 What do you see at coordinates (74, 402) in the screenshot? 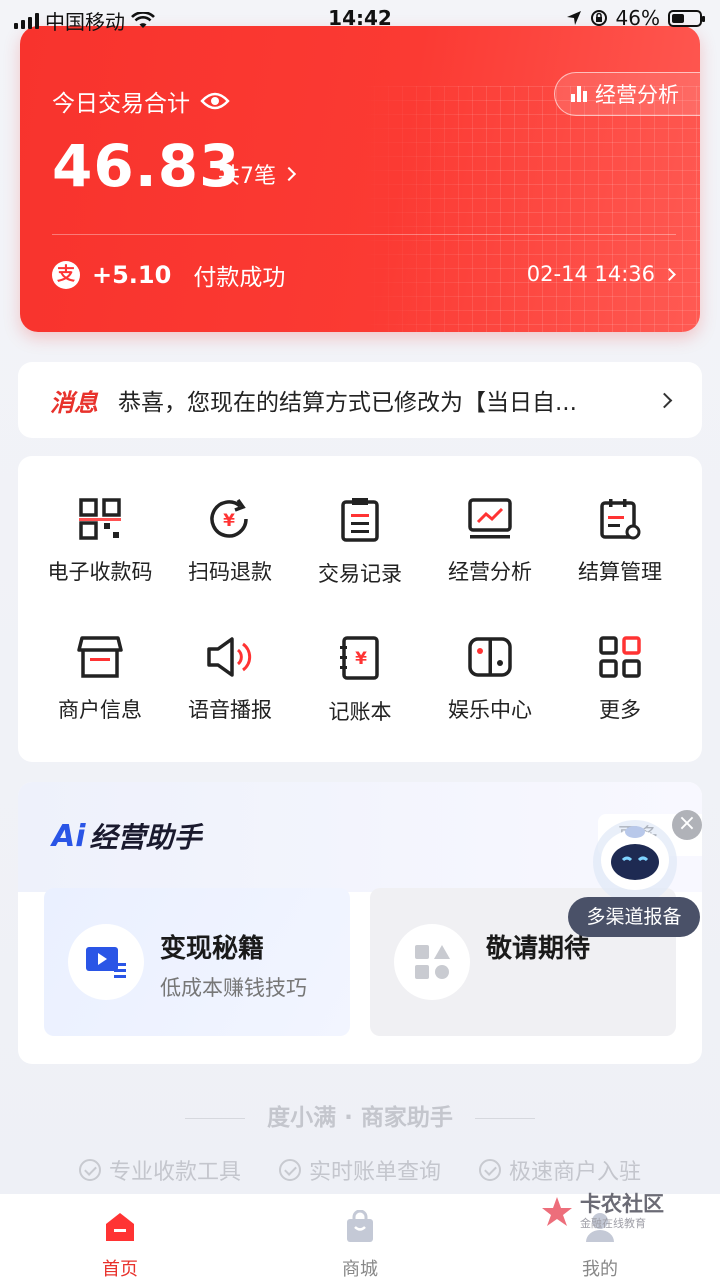
I see `message-tag: 消息` at bounding box center [74, 402].